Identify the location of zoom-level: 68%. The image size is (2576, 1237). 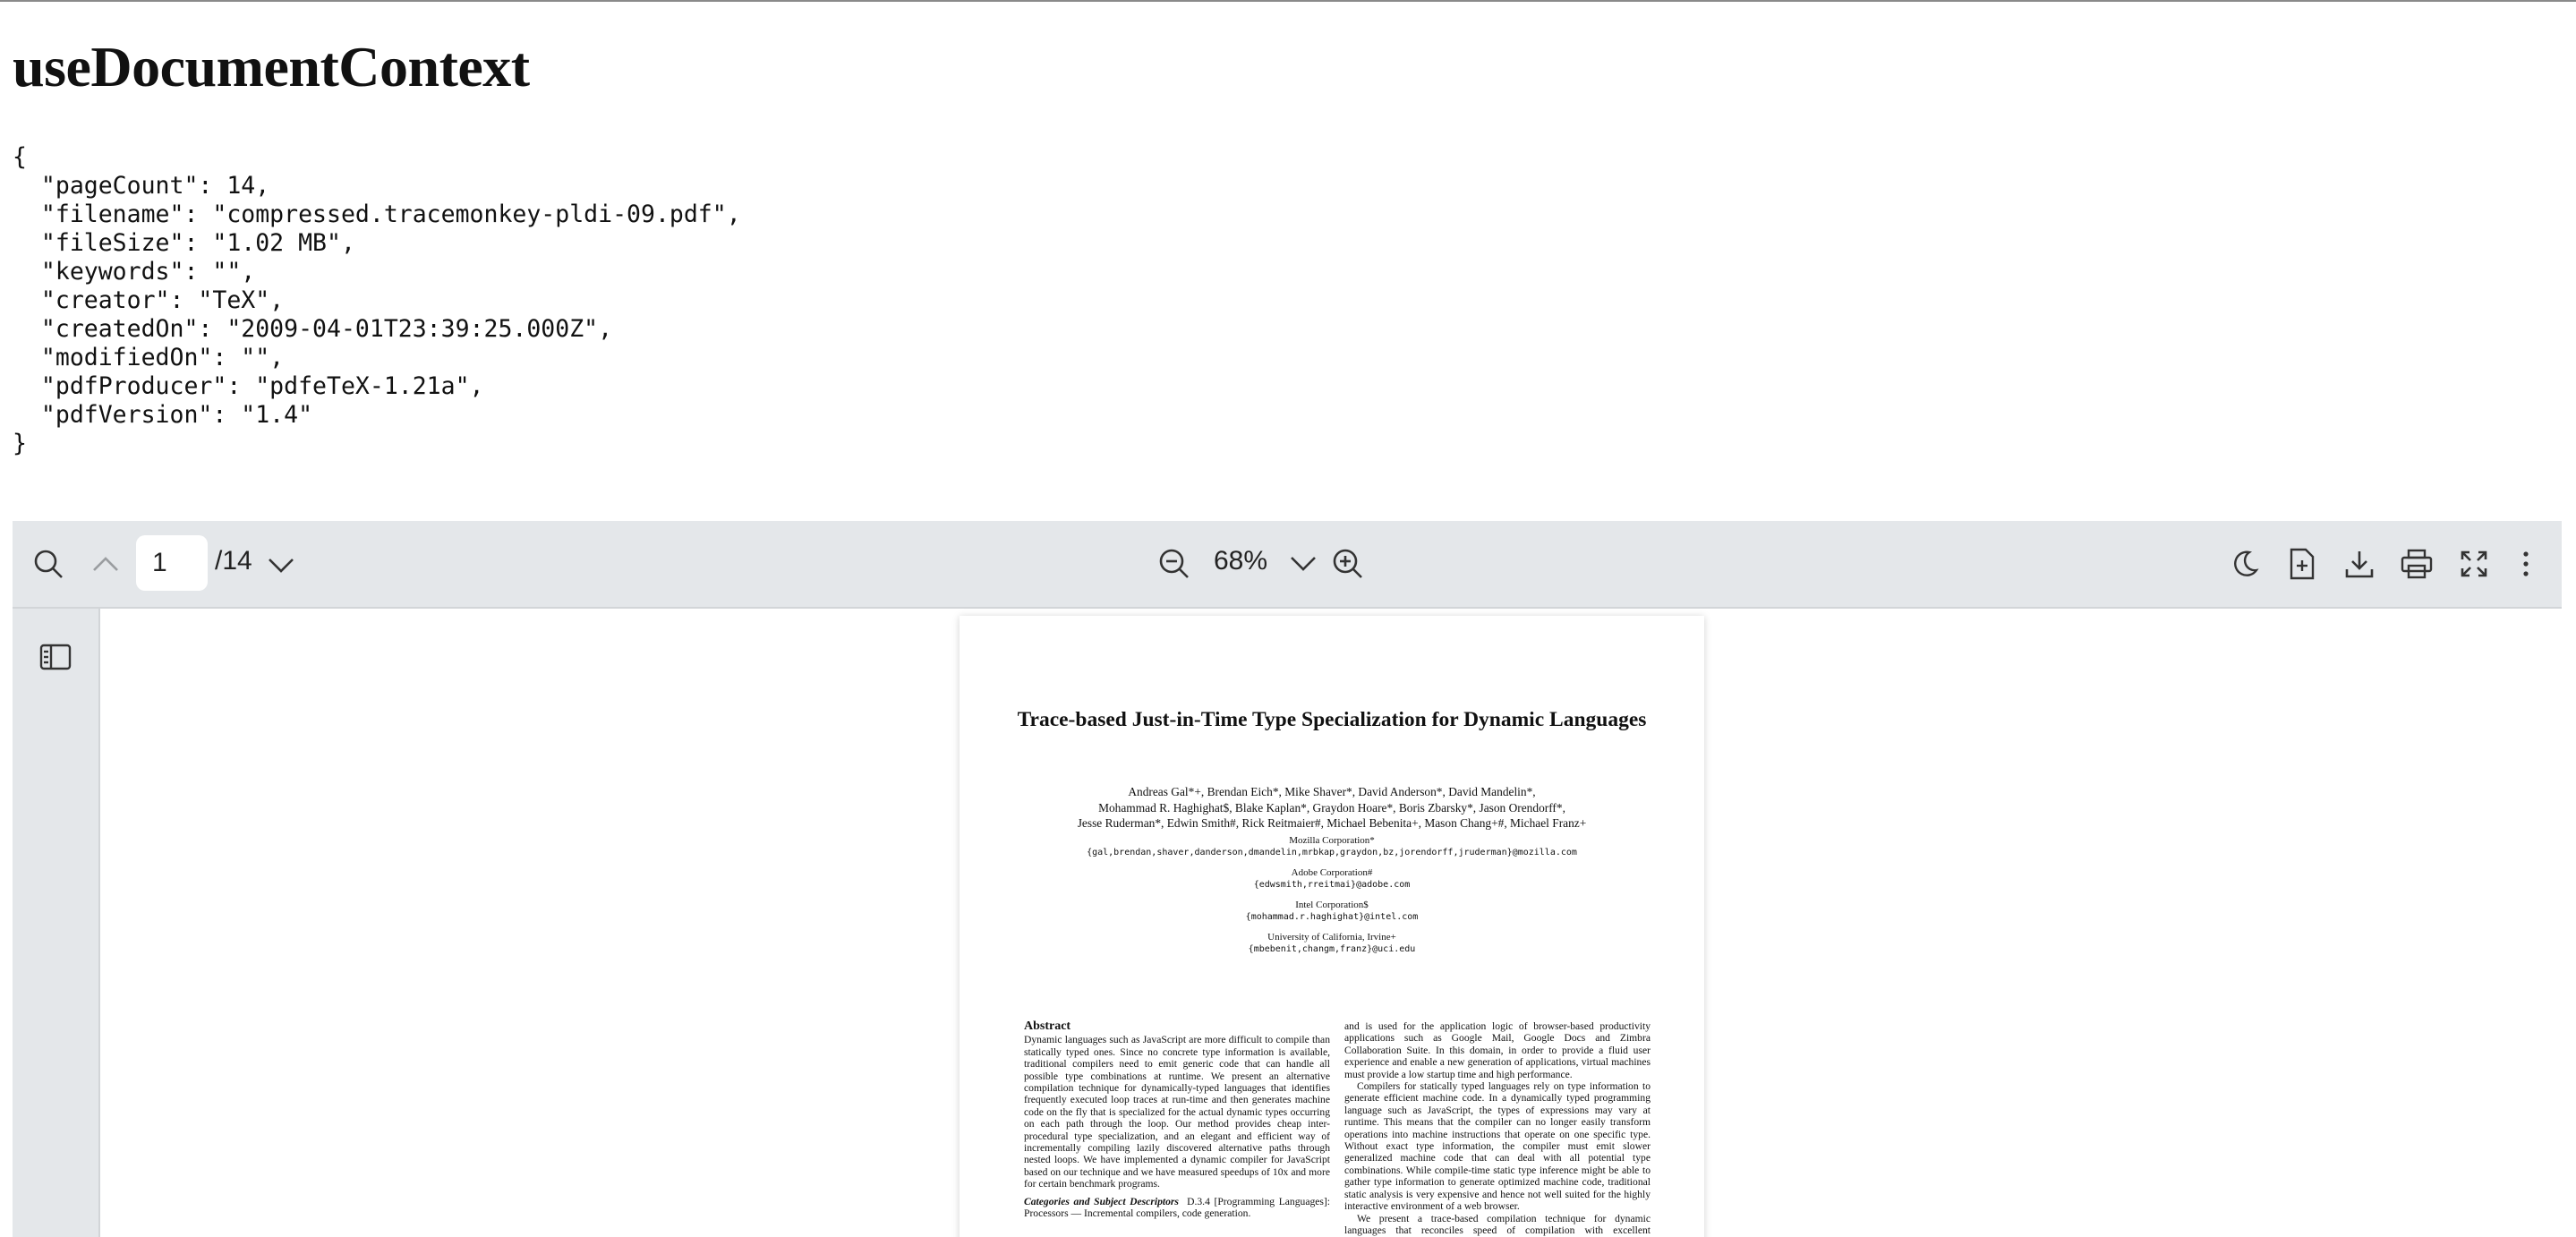
(1240, 561).